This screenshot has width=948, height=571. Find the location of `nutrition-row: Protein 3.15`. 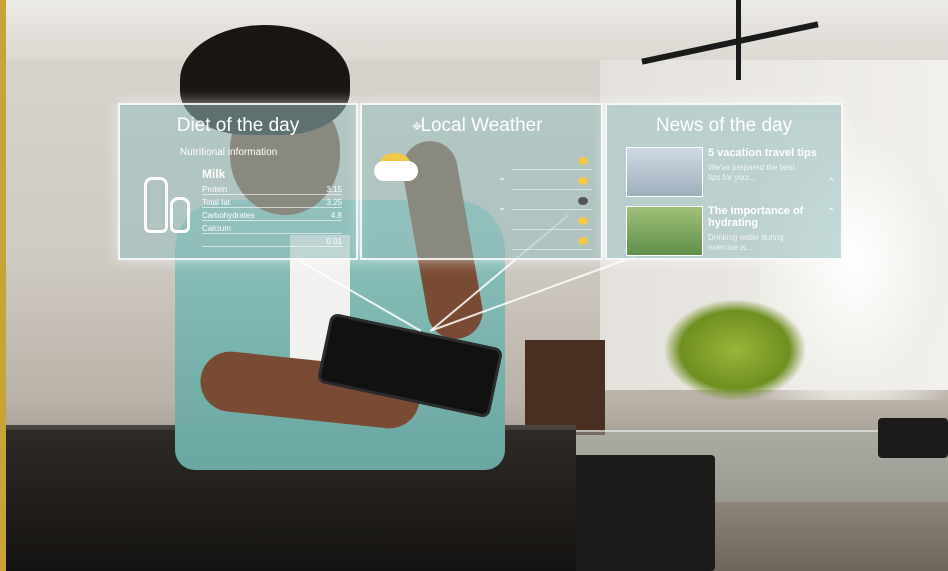

nutrition-row: Protein 3.15 is located at coordinates (272, 190).